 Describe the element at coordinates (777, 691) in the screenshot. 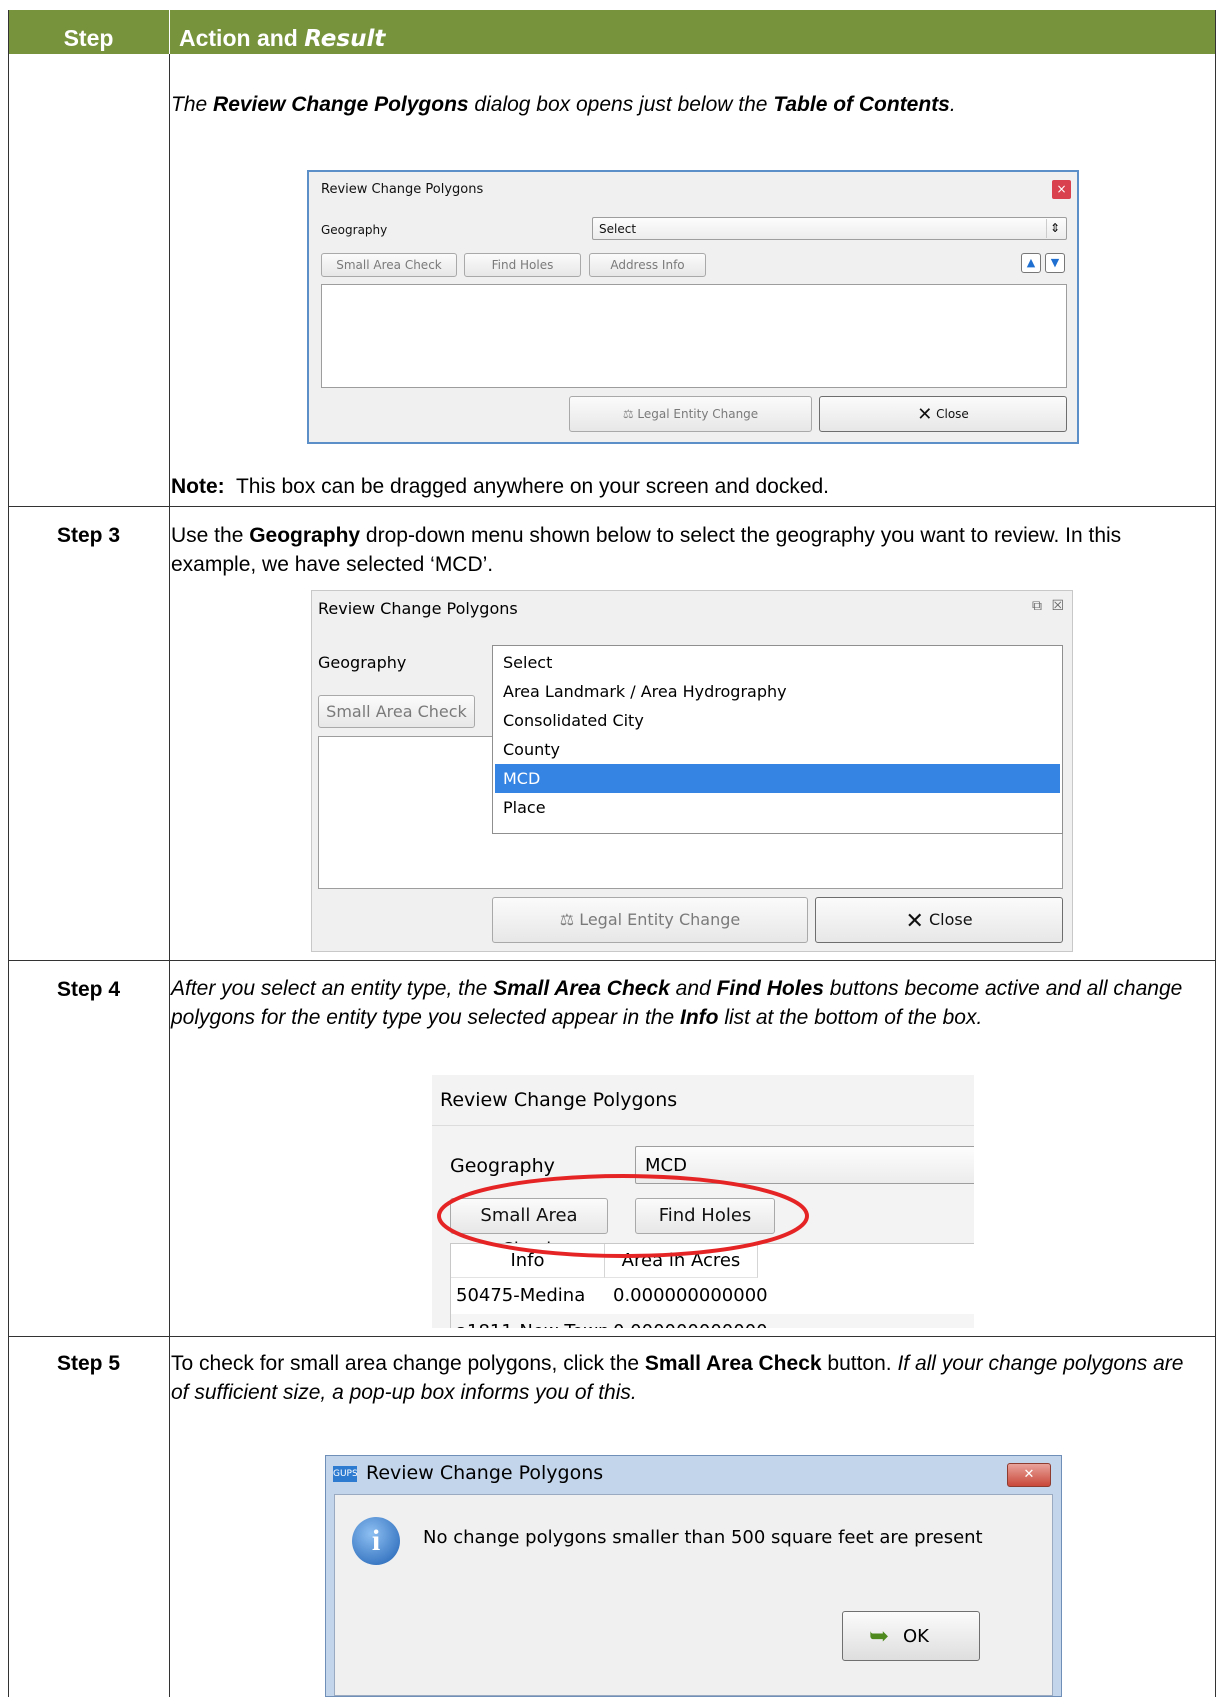

I see `option-area-landmark: Area Landmark / Area Hydrography` at that location.